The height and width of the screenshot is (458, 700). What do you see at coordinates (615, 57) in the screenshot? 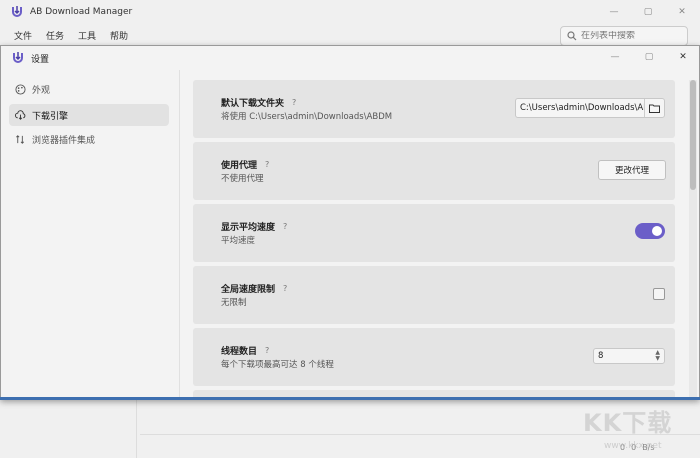
I see `dialog-minimize-button: —` at bounding box center [615, 57].